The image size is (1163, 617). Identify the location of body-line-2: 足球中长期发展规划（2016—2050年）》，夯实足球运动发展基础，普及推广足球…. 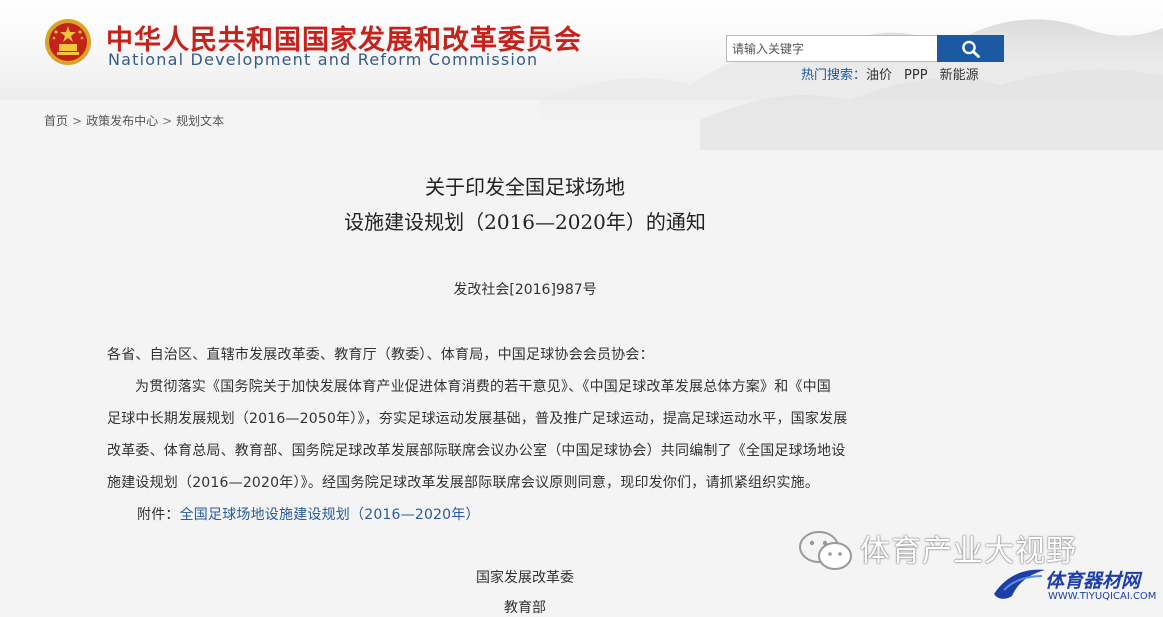
(477, 419).